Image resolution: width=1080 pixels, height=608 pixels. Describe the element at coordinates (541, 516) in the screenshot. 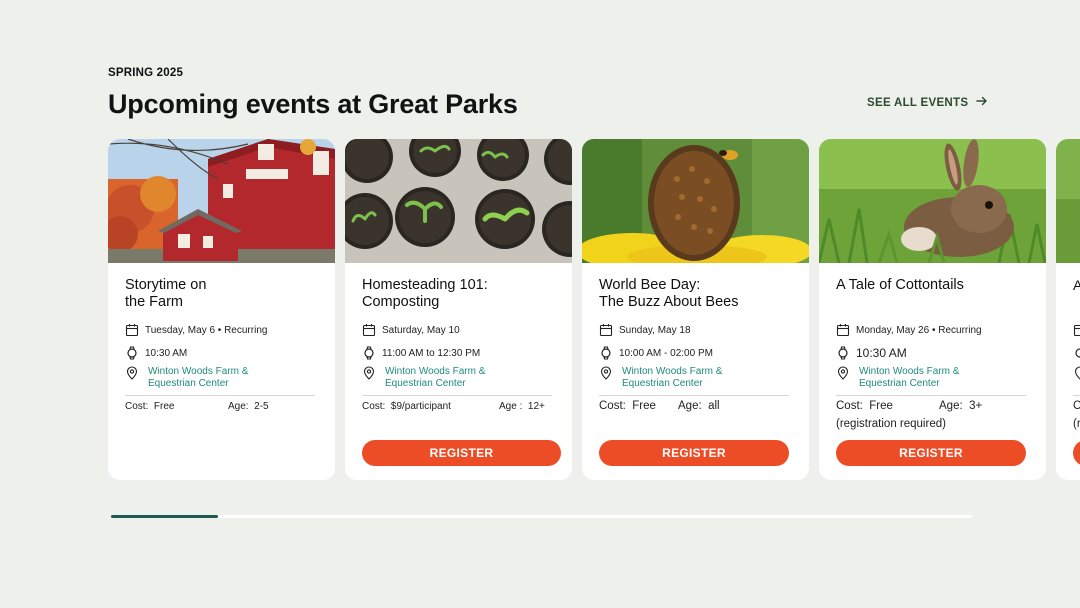

I see `carousel-scrollbar-track` at that location.